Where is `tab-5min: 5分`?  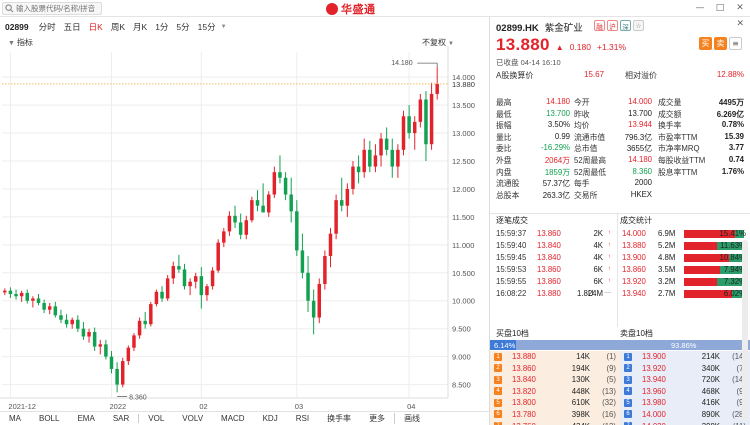 tab-5min: 5分 is located at coordinates (182, 27).